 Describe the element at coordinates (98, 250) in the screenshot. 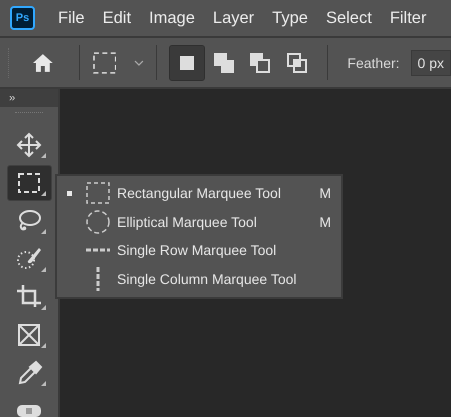

I see `dashed-row-icon` at that location.